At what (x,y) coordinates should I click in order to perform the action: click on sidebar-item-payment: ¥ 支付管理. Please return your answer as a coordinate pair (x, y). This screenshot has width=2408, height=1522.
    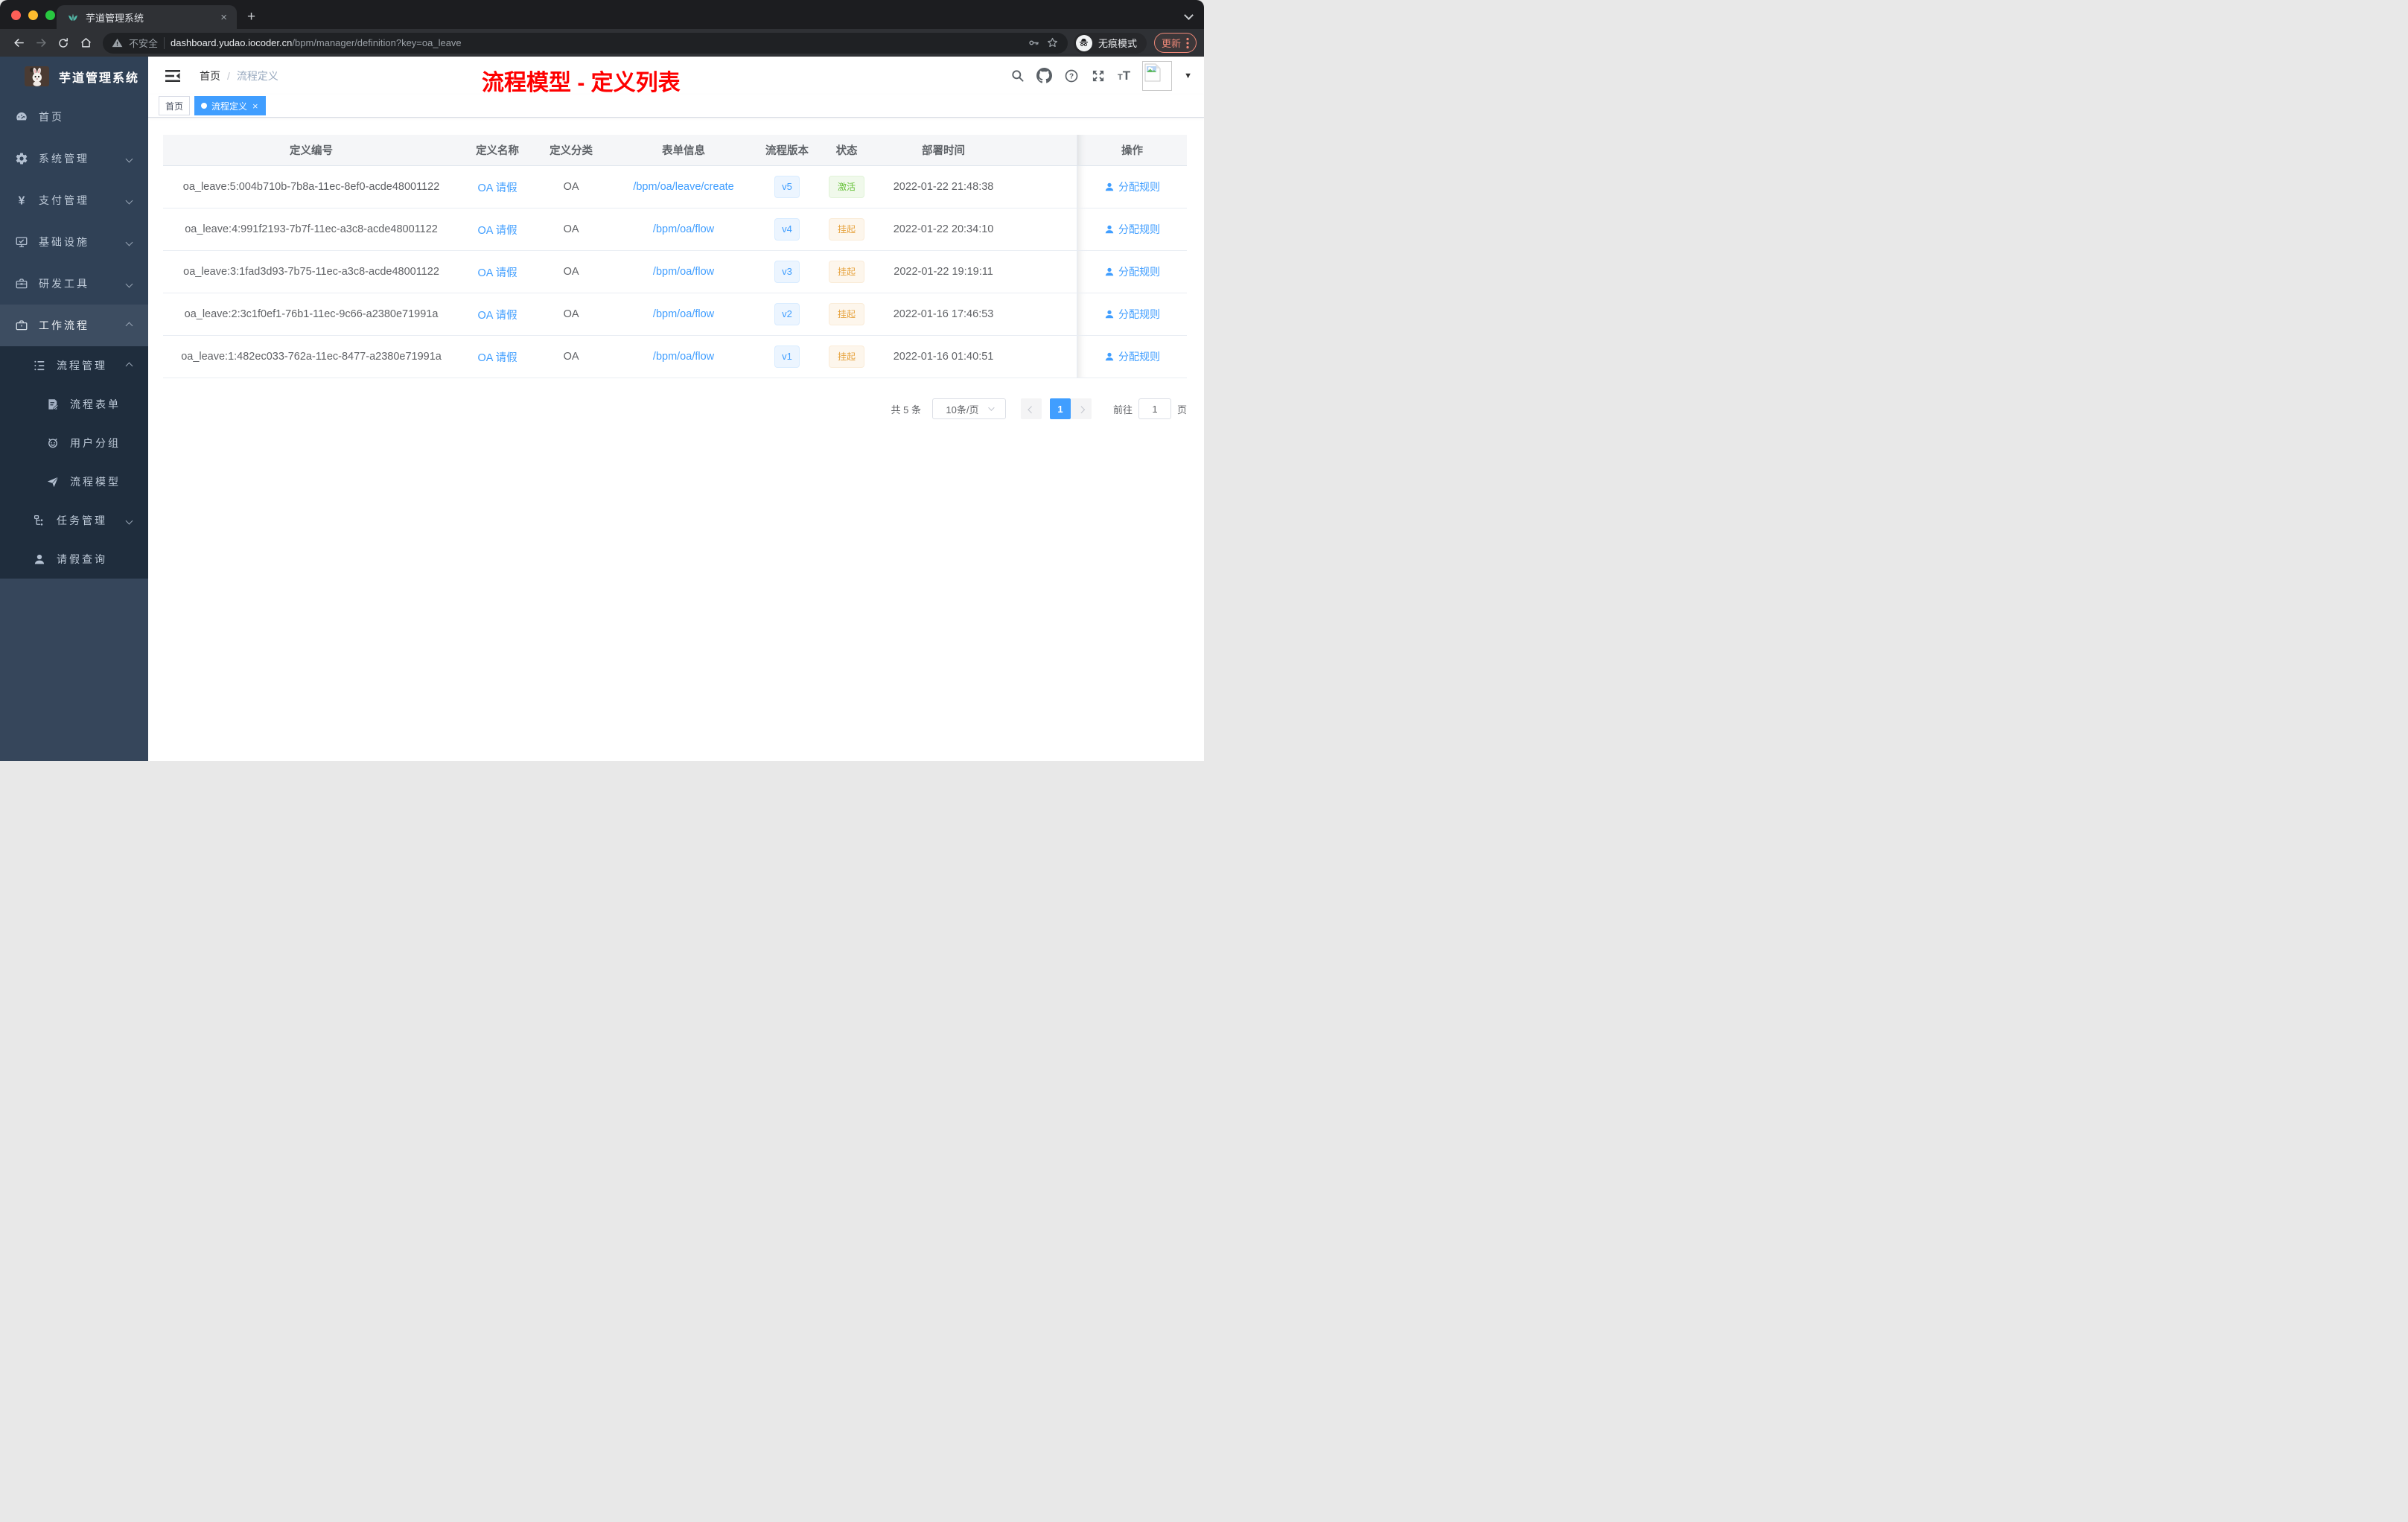
    Looking at the image, I should click on (74, 200).